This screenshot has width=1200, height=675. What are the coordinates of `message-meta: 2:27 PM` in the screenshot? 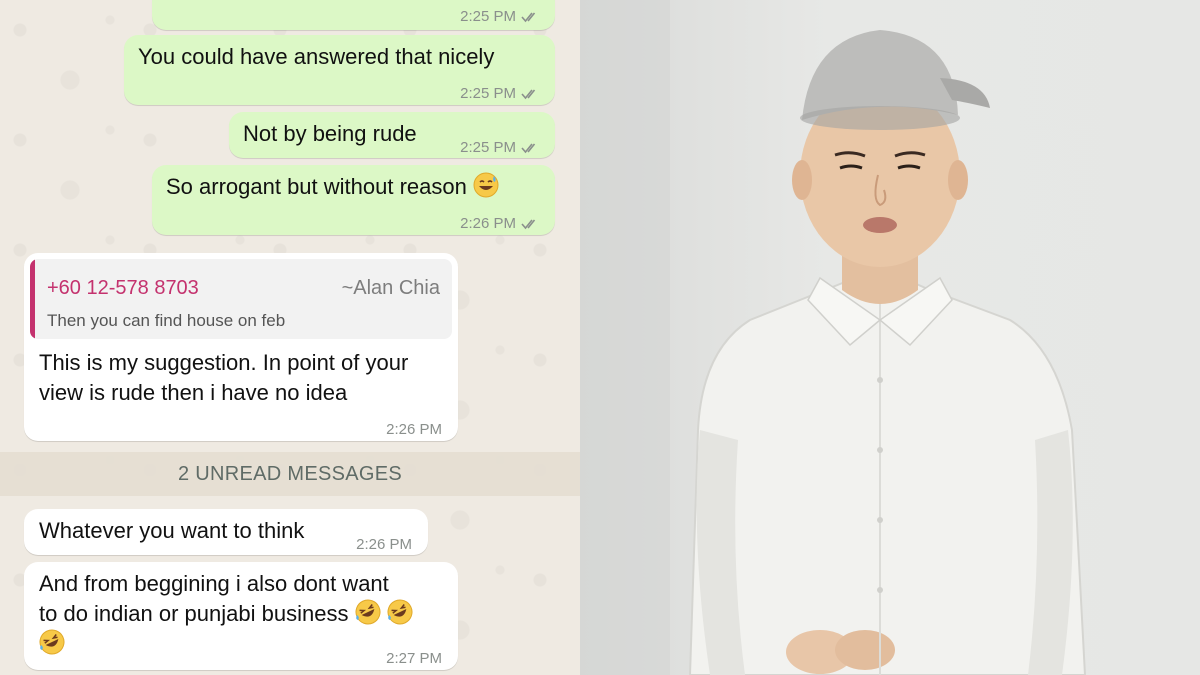 It's located at (414, 659).